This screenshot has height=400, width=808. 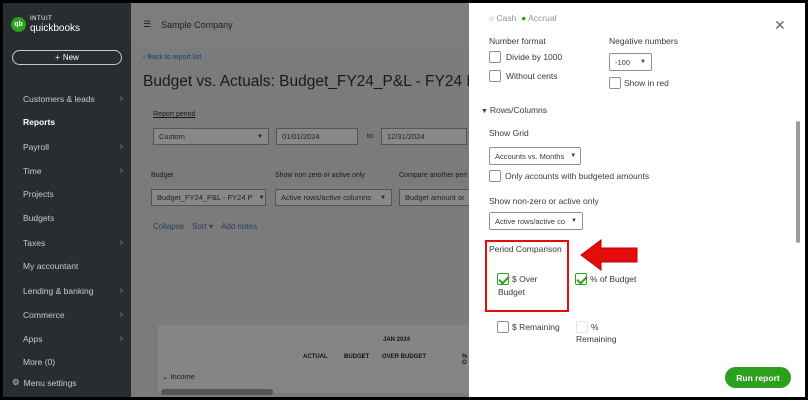 I want to click on budget-select: Budget_FY24_P&L - FY24 P ▼, so click(x=208, y=197).